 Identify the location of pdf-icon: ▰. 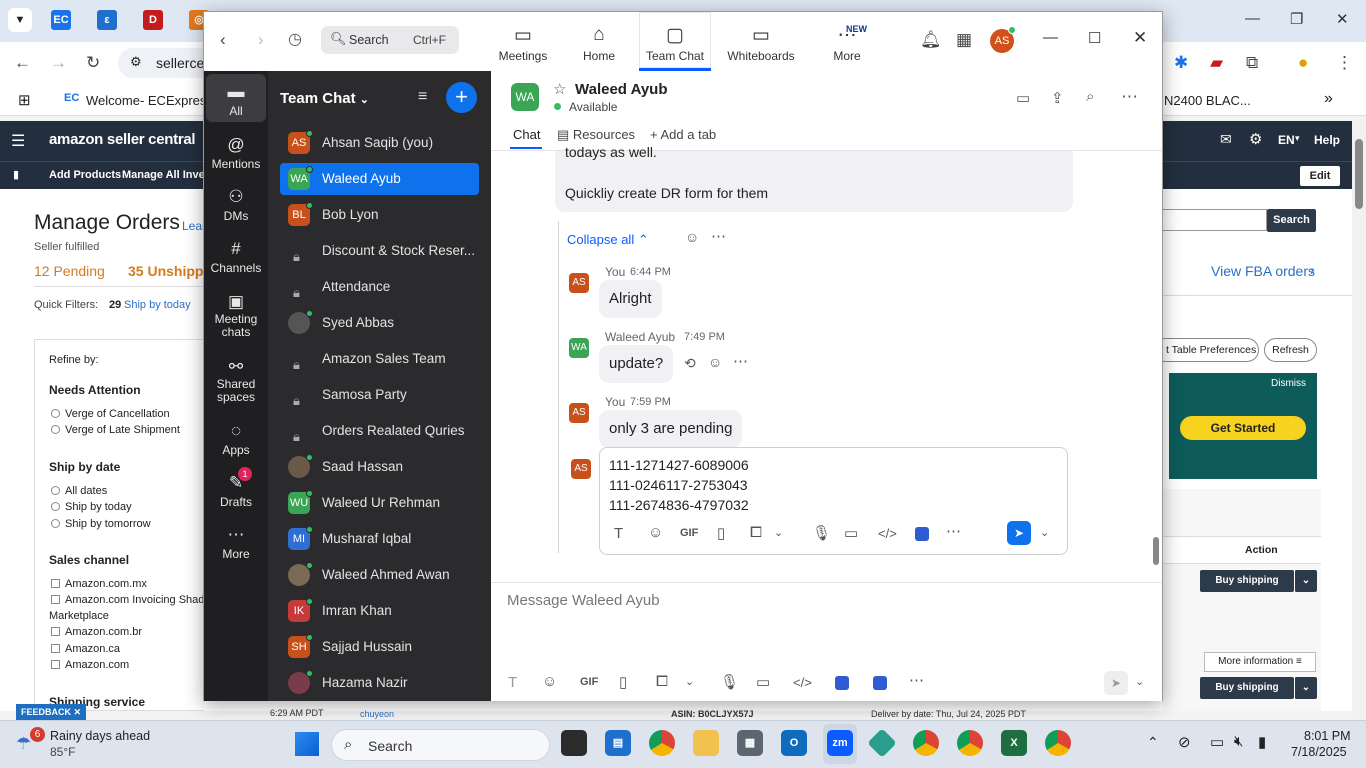
(1216, 63).